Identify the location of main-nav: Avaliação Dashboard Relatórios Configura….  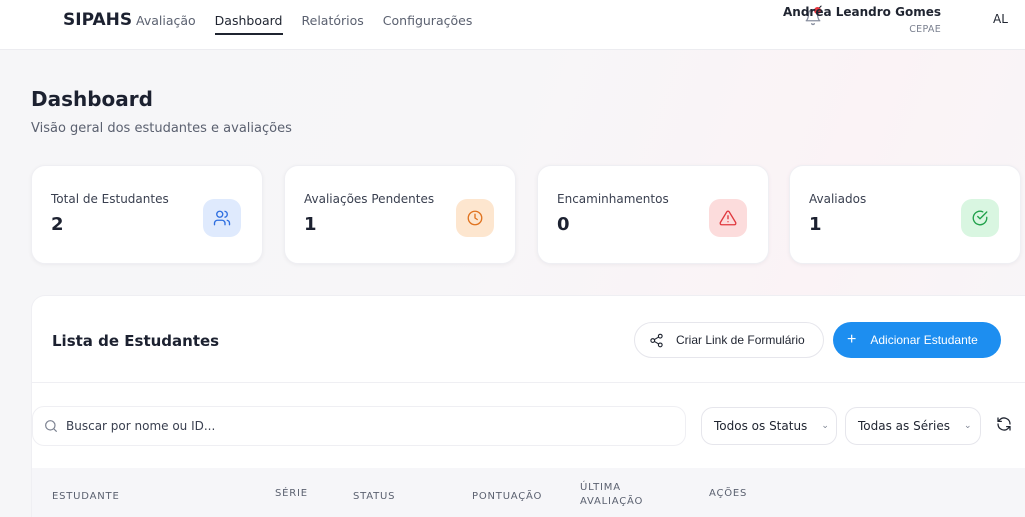
(313, 24).